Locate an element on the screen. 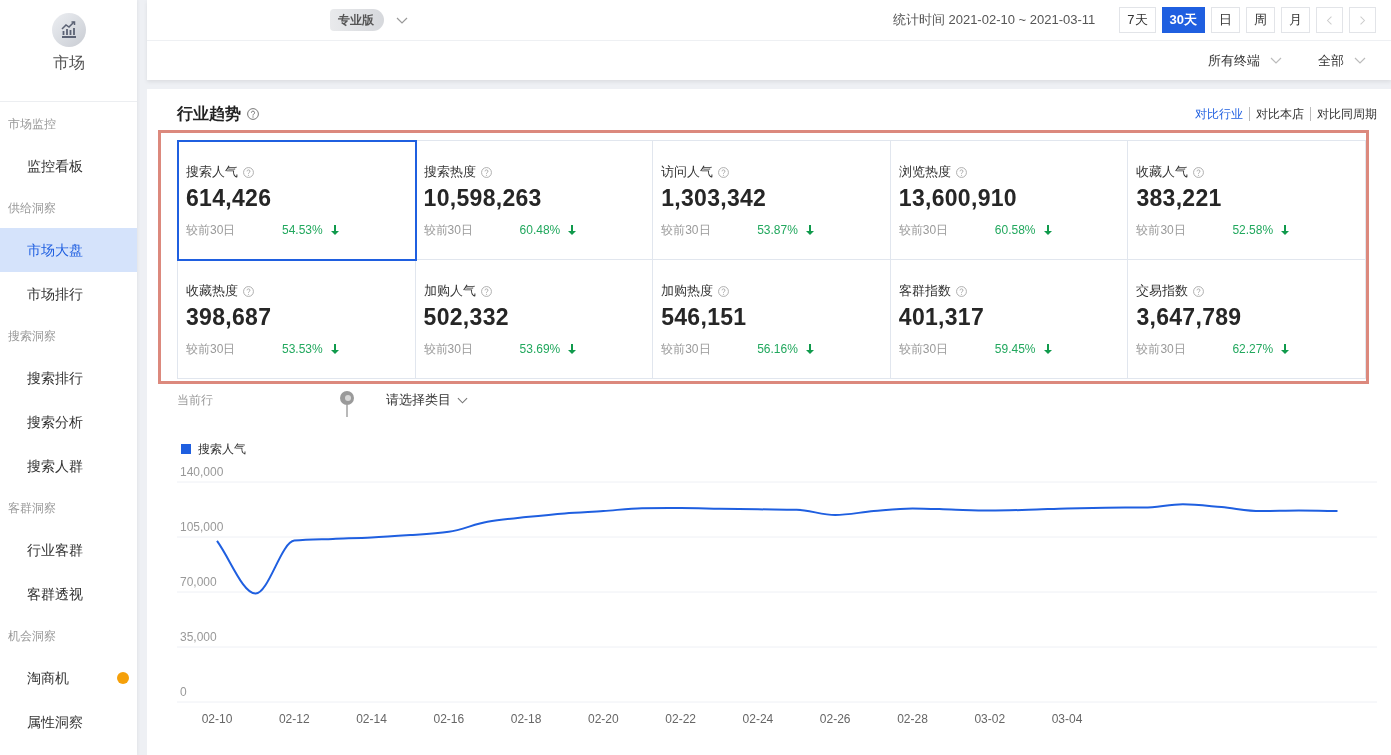  x-axis-label: 02-24 is located at coordinates (758, 719).